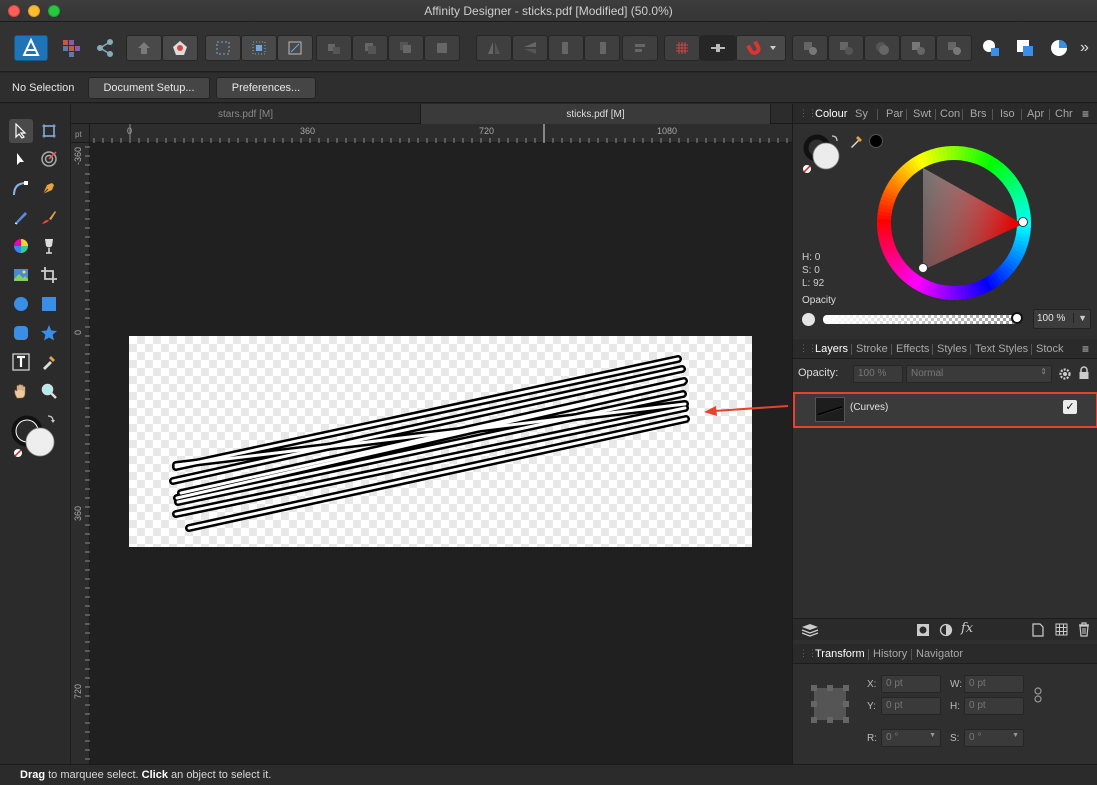 Image resolution: width=1097 pixels, height=785 pixels. What do you see at coordinates (890, 654) in the screenshot?
I see `tab-history: History` at bounding box center [890, 654].